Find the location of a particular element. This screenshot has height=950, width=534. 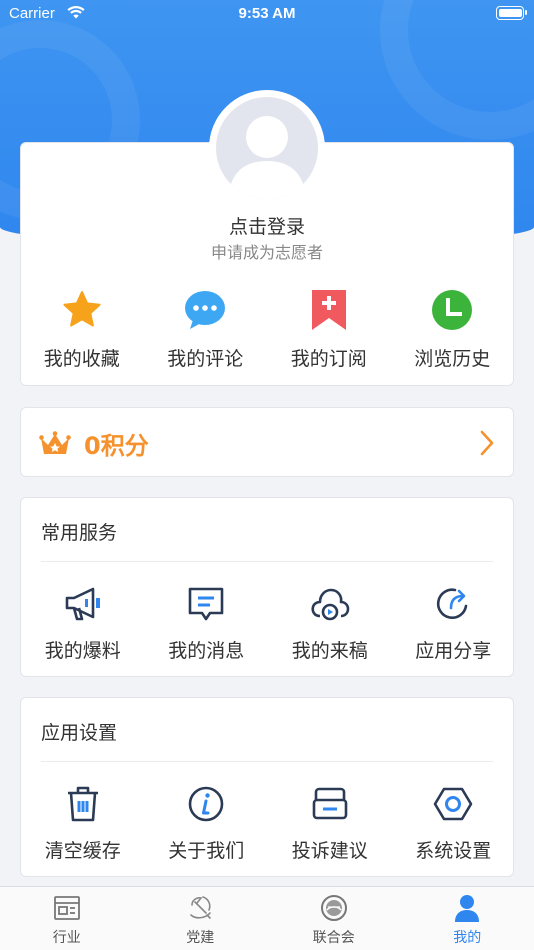

services-grid: 我的爆料 我的消息 我的来稿 应用分享 is located at coordinates (268, 623).